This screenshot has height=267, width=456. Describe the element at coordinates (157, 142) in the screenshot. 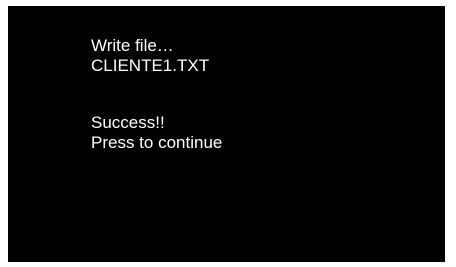

I see `continue-prompt: Press to continue` at that location.